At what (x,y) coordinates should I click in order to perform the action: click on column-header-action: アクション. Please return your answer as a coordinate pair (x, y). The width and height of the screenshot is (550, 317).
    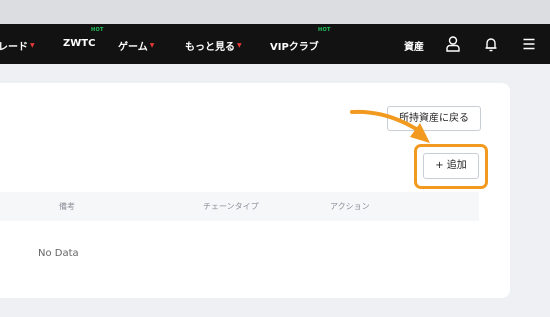
    Looking at the image, I should click on (350, 206).